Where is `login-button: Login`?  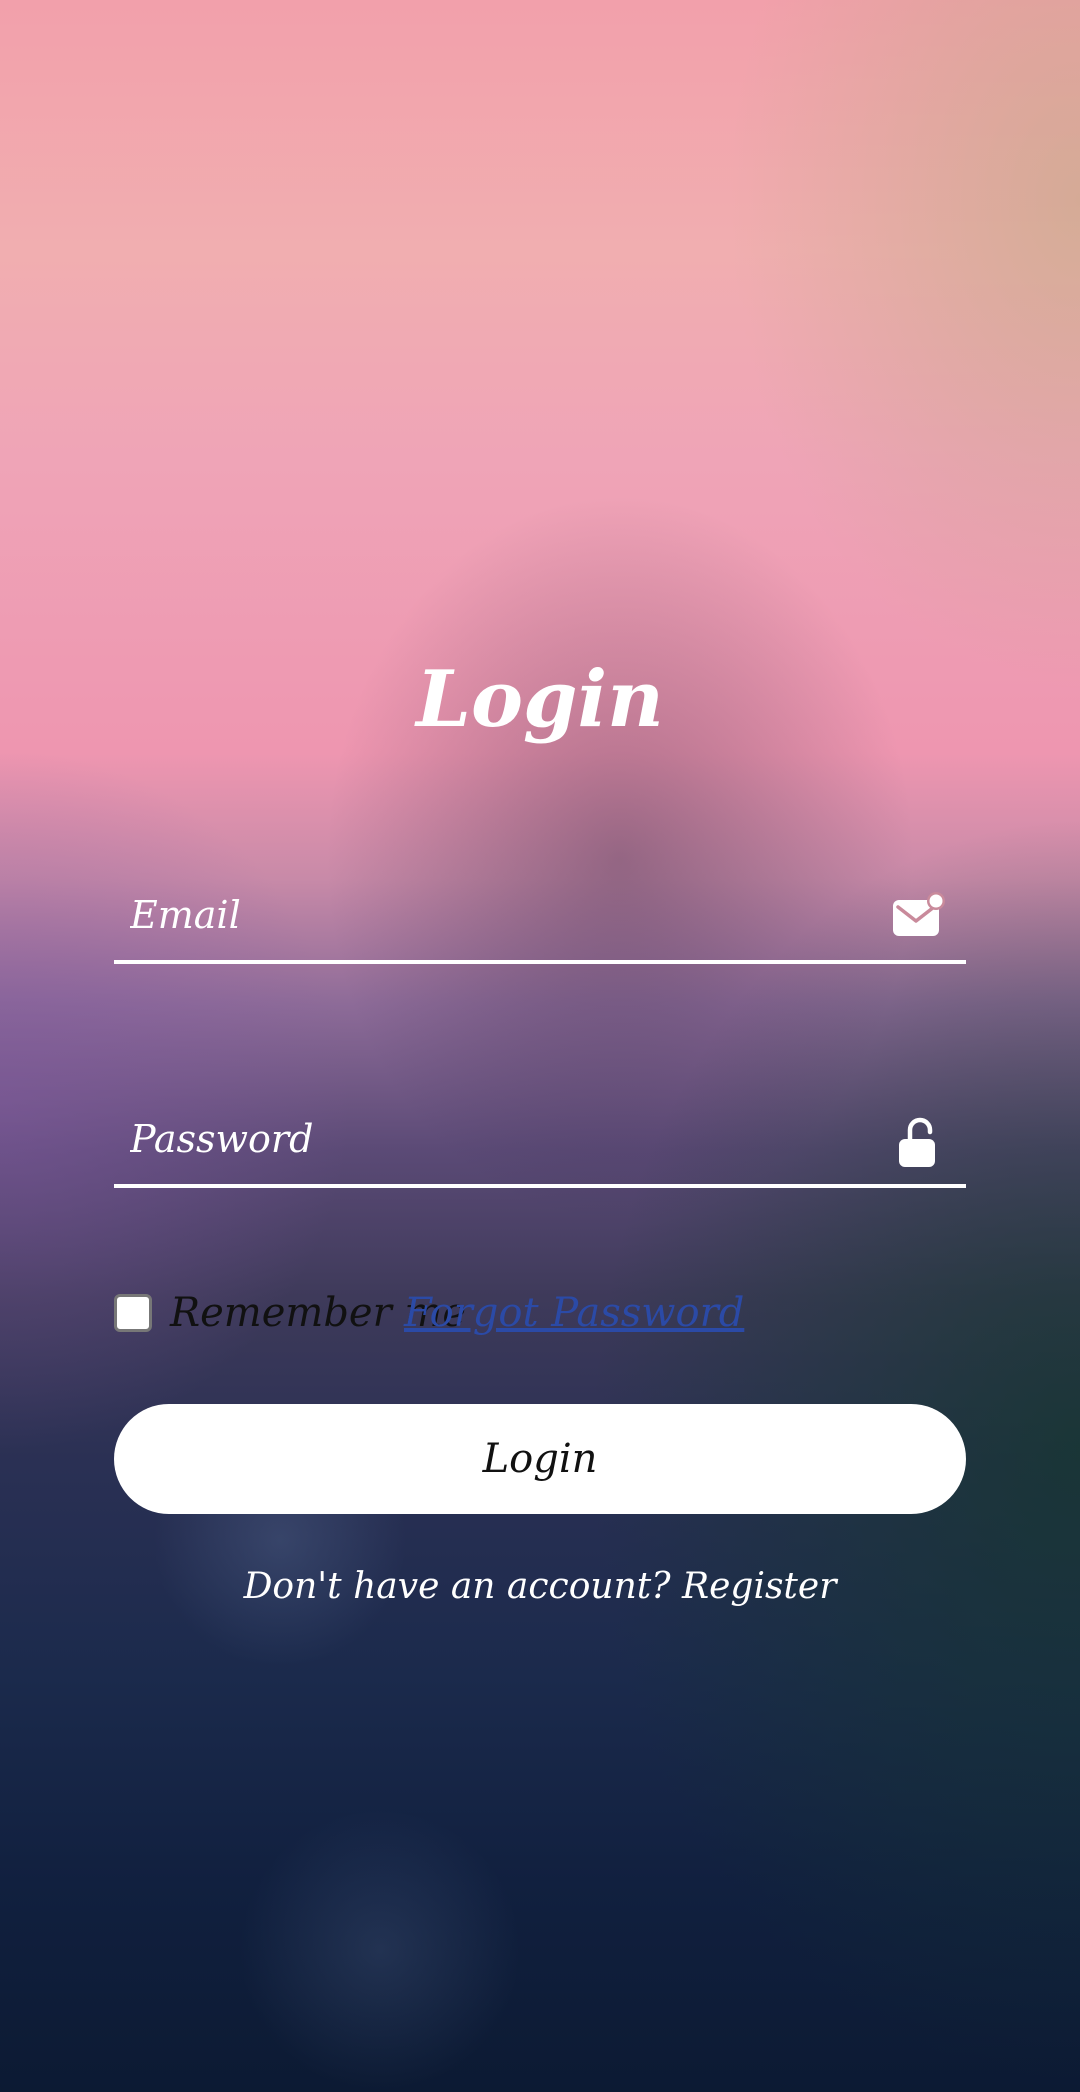 login-button: Login is located at coordinates (540, 1459).